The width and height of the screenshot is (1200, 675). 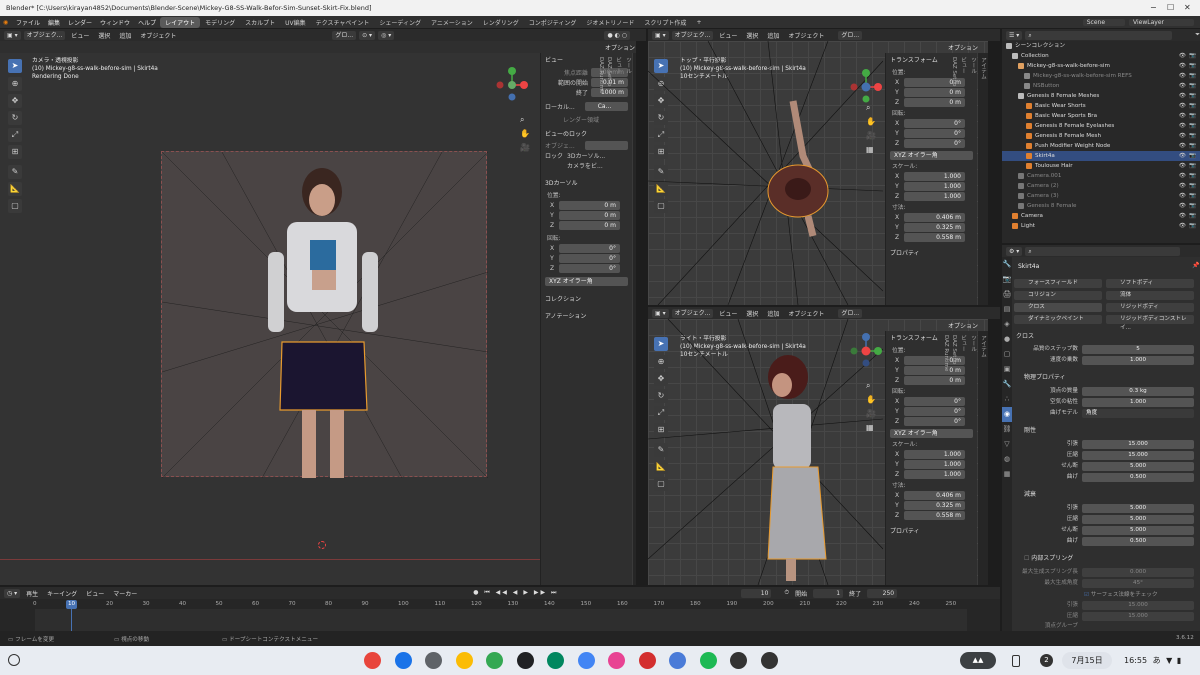 What do you see at coordinates (1195, 265) in the screenshot?
I see `pin-icon: 📌` at bounding box center [1195, 265].